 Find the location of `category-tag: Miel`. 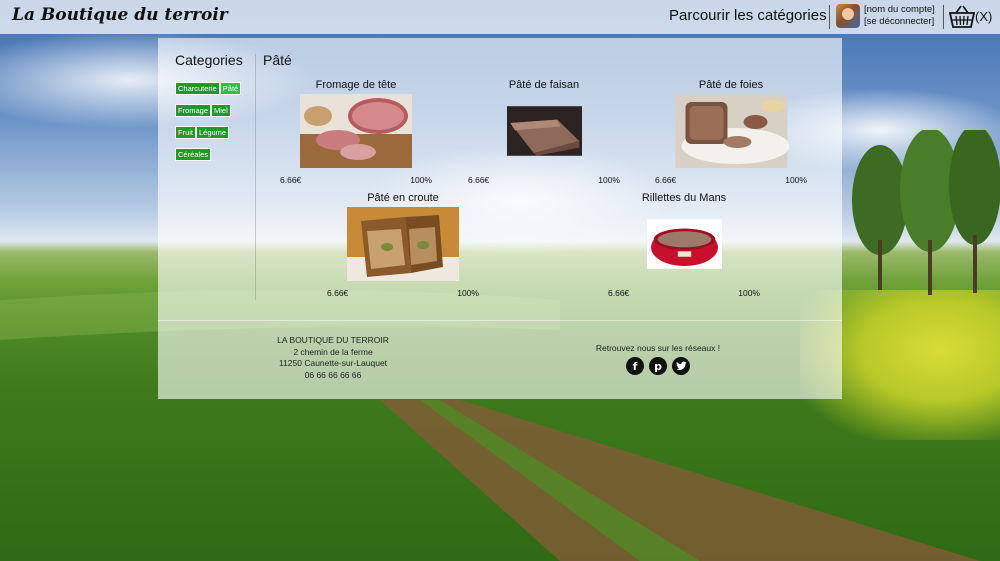

category-tag: Miel is located at coordinates (221, 110).